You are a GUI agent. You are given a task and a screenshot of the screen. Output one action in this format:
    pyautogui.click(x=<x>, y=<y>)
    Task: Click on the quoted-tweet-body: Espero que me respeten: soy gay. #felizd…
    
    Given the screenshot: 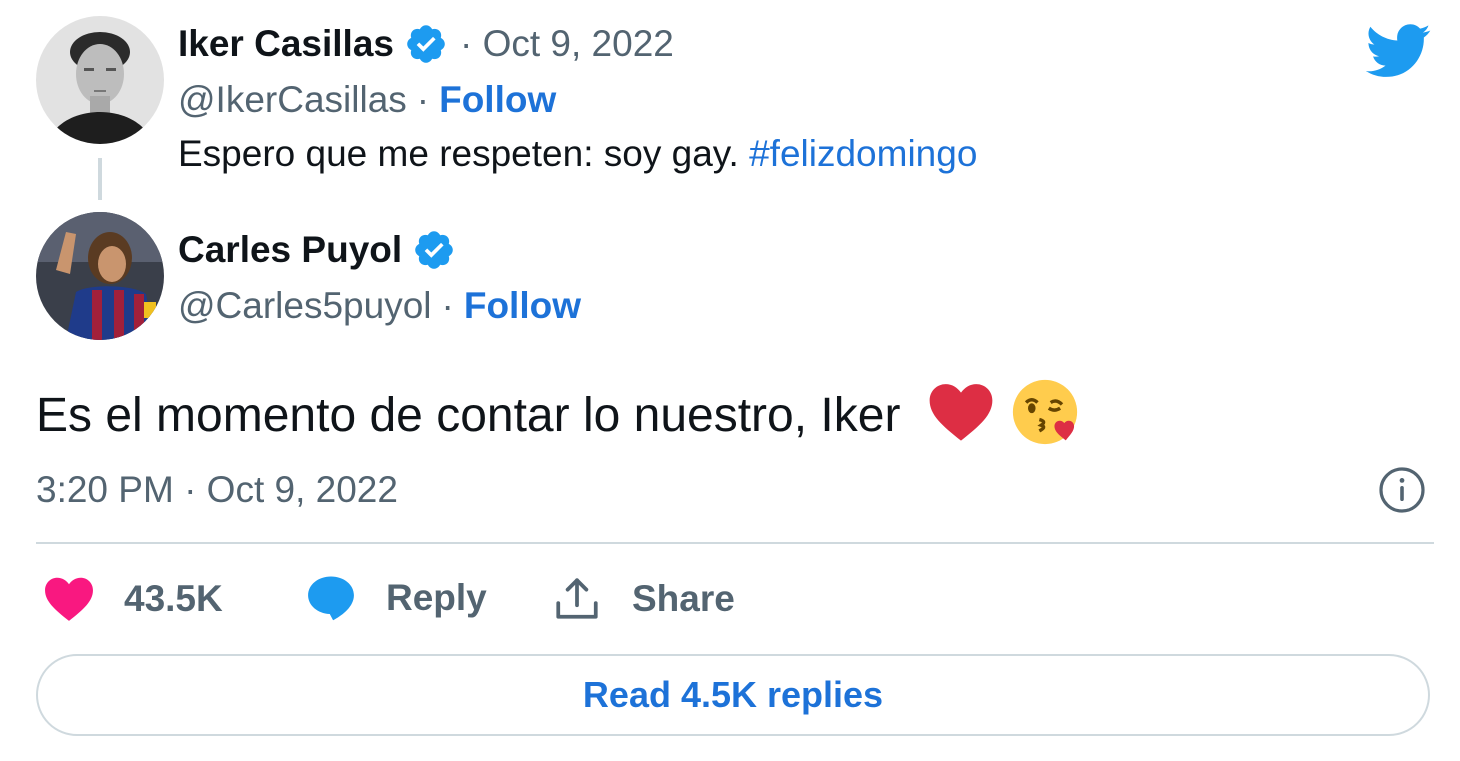 What is the action you would take?
    pyautogui.click(x=577, y=154)
    